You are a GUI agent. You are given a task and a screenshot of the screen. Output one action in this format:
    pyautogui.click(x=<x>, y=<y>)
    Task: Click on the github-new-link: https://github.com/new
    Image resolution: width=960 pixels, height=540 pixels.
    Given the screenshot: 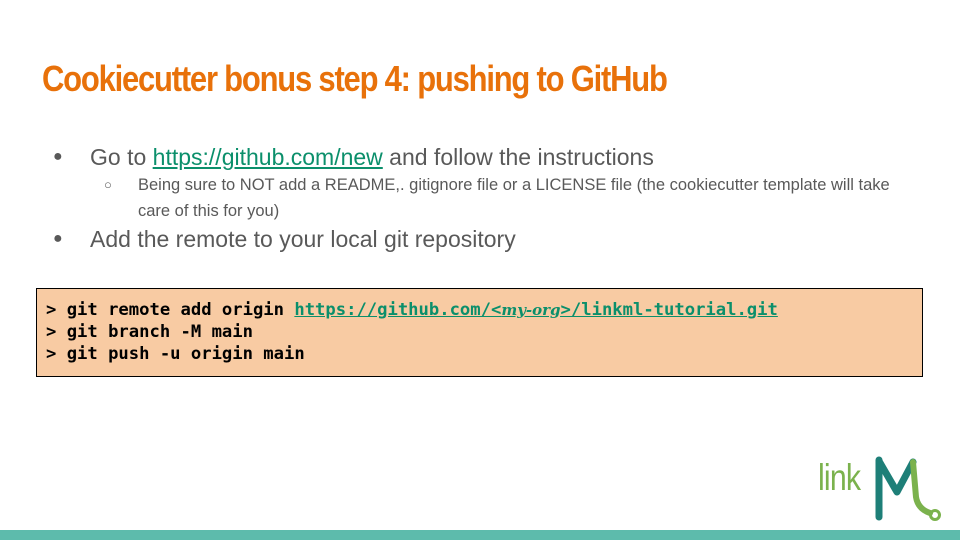 What is the action you would take?
    pyautogui.click(x=268, y=157)
    